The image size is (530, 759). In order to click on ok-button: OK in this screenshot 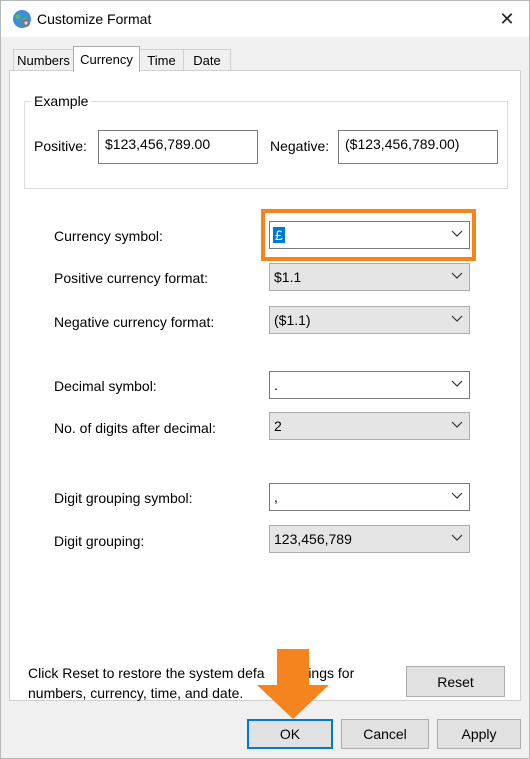, I will do `click(290, 734)`.